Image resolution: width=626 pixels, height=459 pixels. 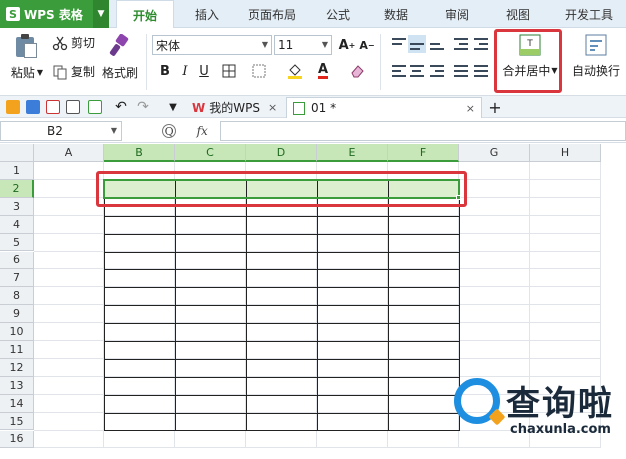 I want to click on copy-label: 复制, so click(x=83, y=72).